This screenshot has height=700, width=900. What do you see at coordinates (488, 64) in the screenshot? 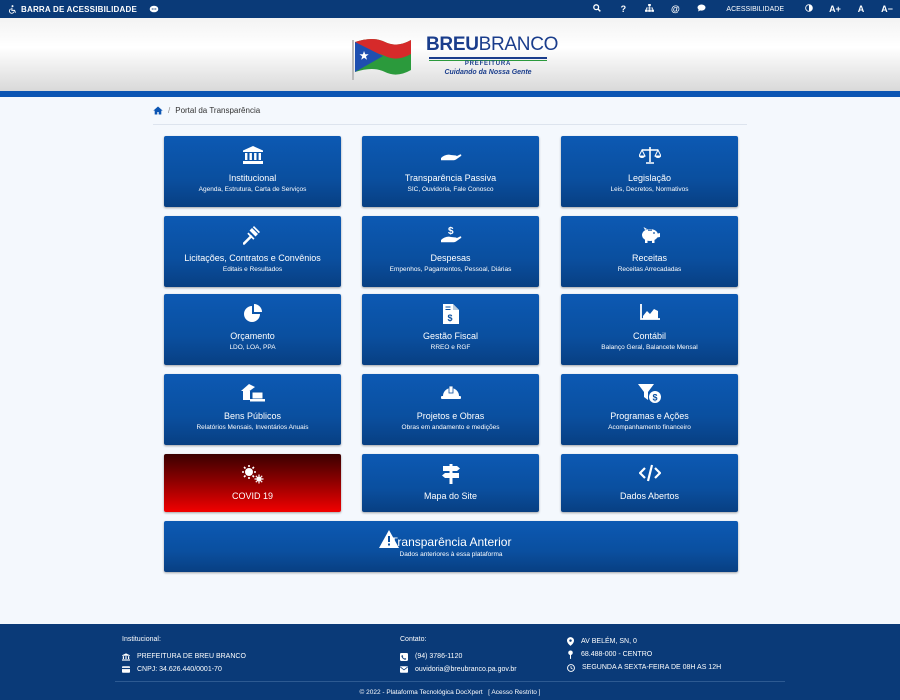
I see `logo-subtitle: PREFEITURA` at bounding box center [488, 64].